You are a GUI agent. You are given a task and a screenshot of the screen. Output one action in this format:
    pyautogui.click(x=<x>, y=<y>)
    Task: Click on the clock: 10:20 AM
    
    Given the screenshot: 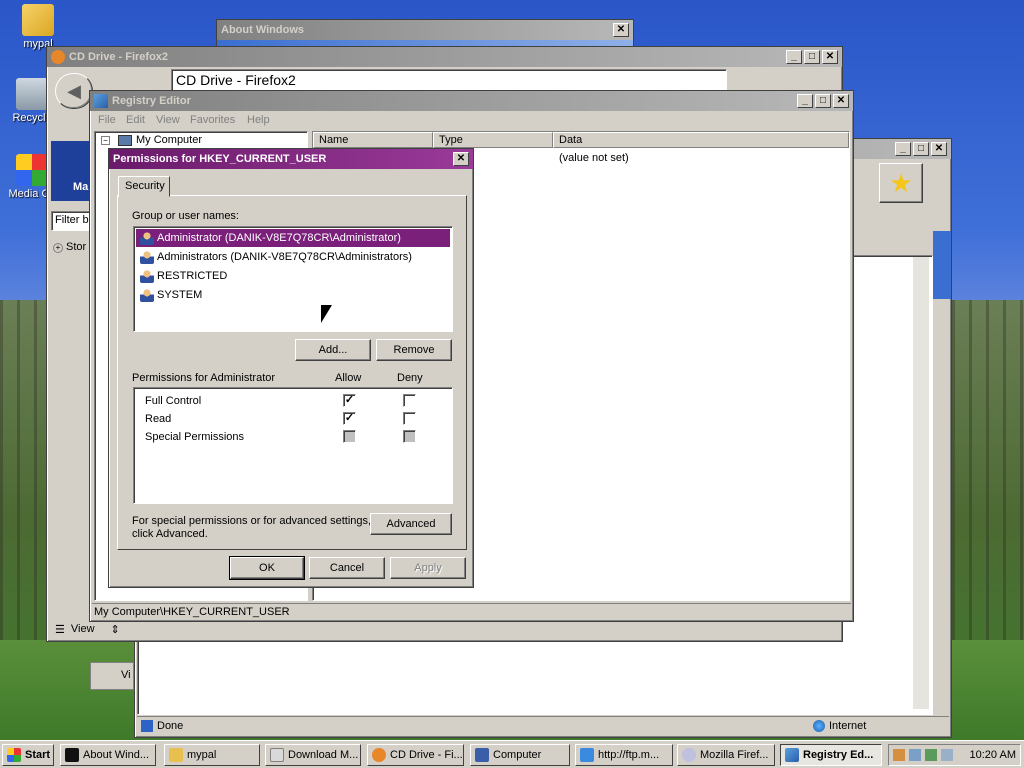 What is the action you would take?
    pyautogui.click(x=993, y=755)
    